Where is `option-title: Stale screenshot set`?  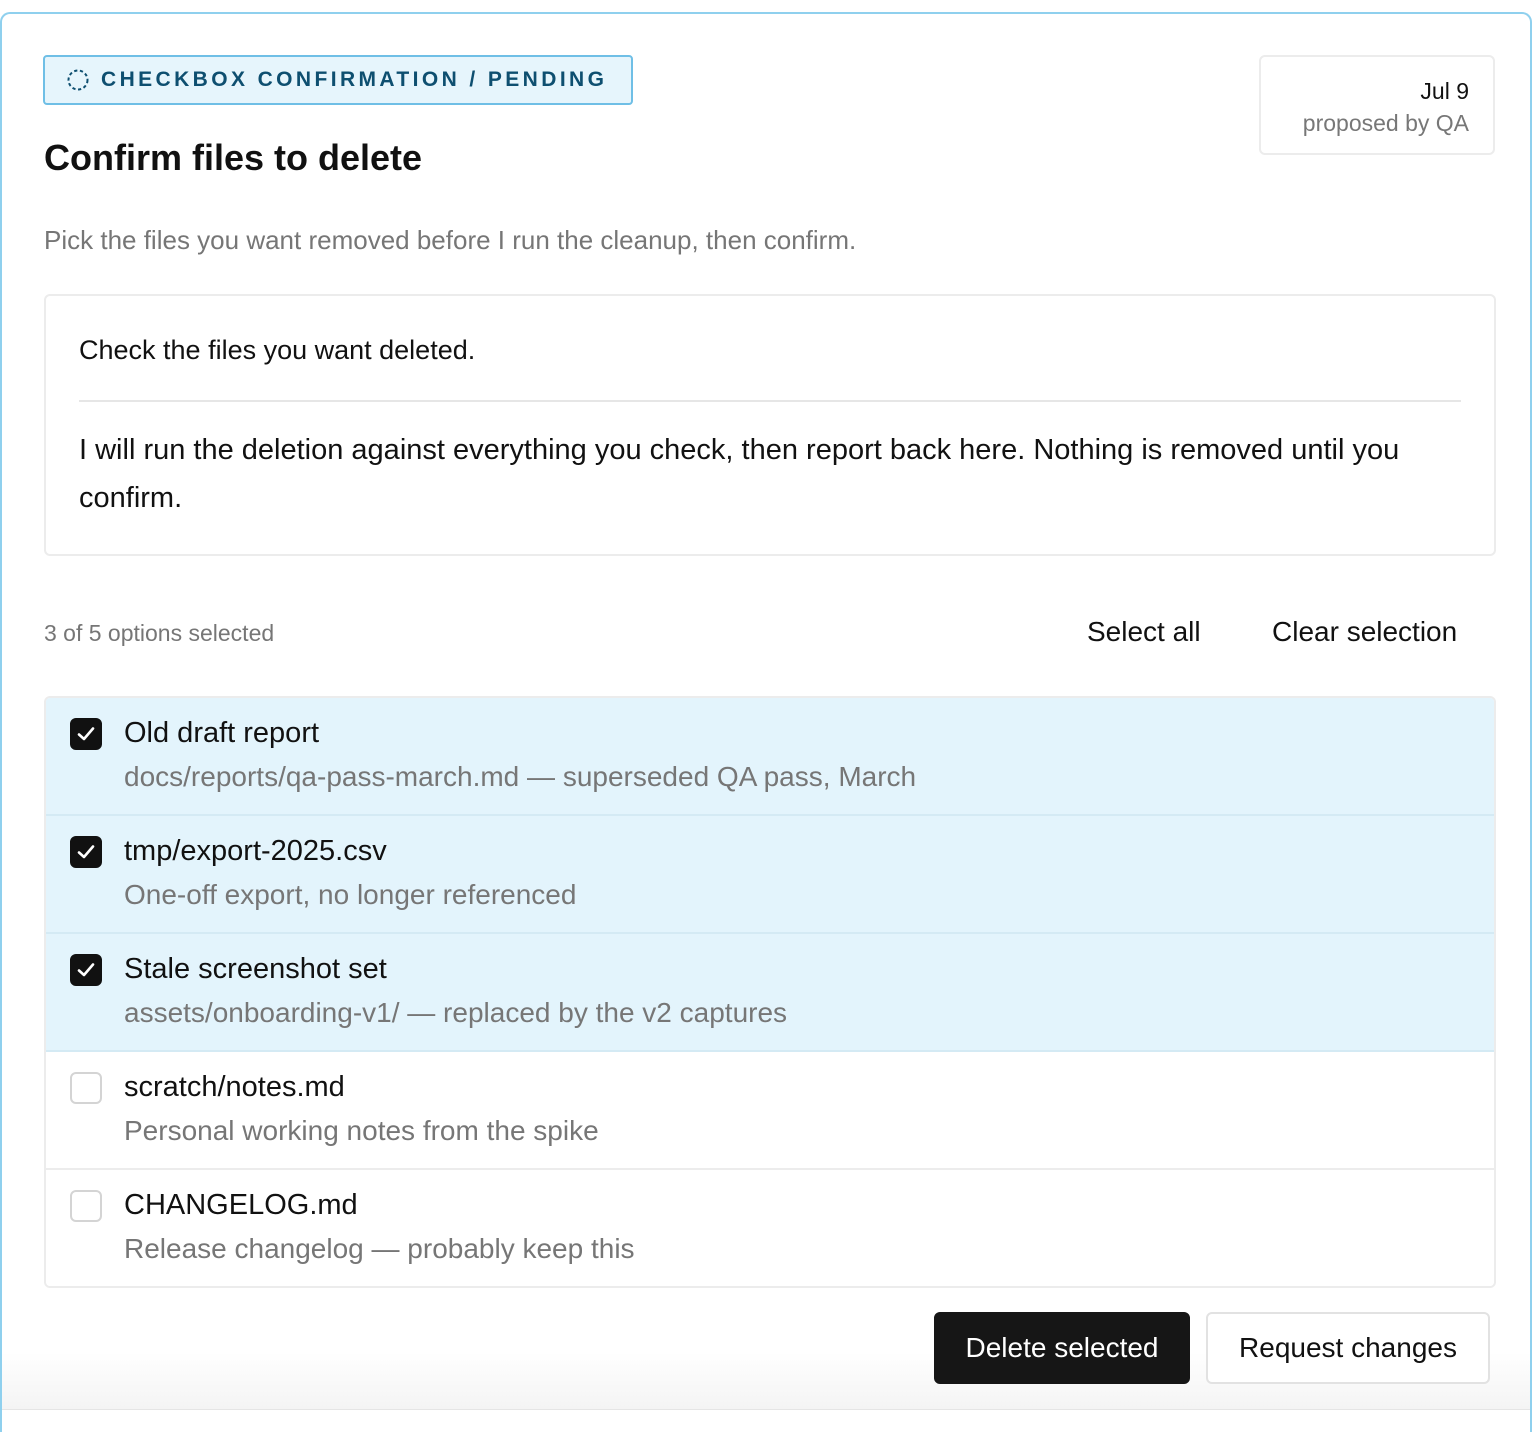
option-title: Stale screenshot set is located at coordinates (255, 969).